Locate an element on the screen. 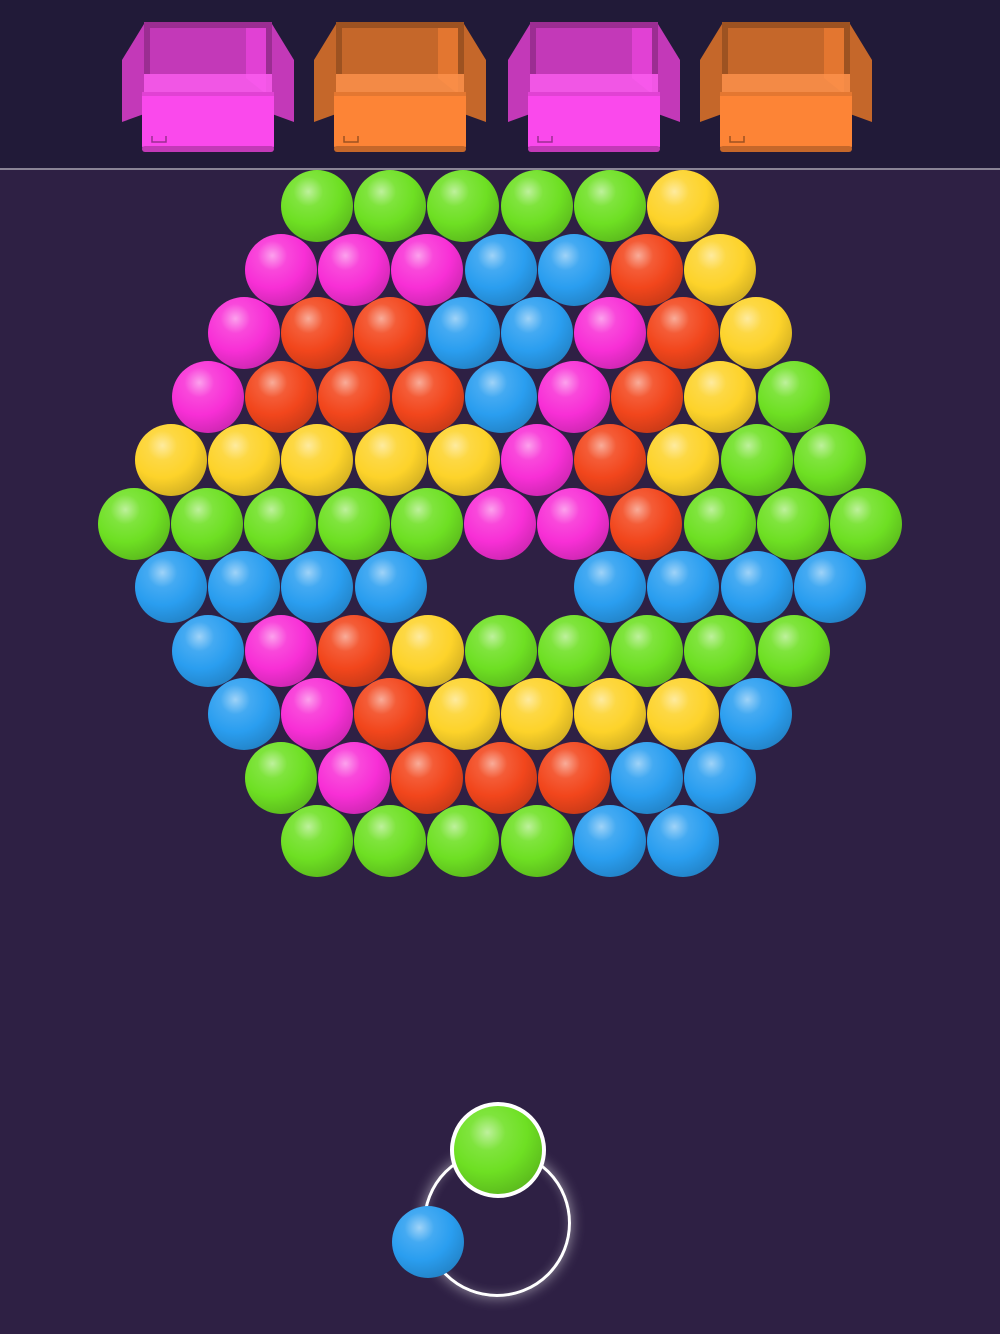 Image resolution: width=1000 pixels, height=1334 pixels. current-ball is located at coordinates (498, 1150).